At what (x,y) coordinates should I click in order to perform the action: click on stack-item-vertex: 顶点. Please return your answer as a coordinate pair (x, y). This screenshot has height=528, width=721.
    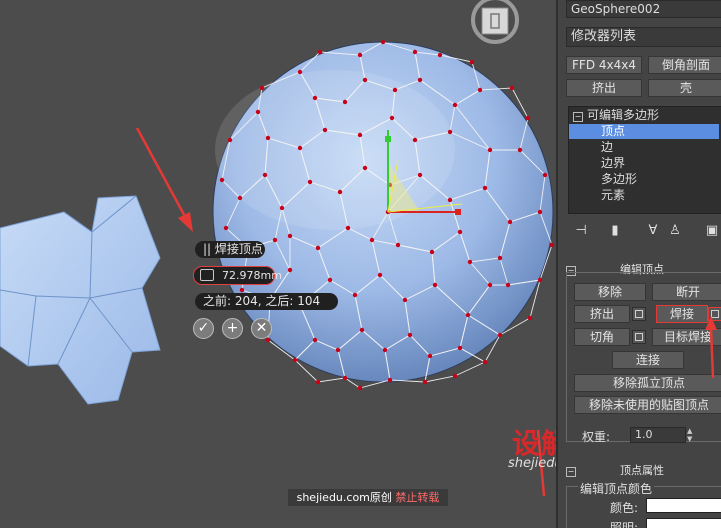
    Looking at the image, I should click on (644, 131).